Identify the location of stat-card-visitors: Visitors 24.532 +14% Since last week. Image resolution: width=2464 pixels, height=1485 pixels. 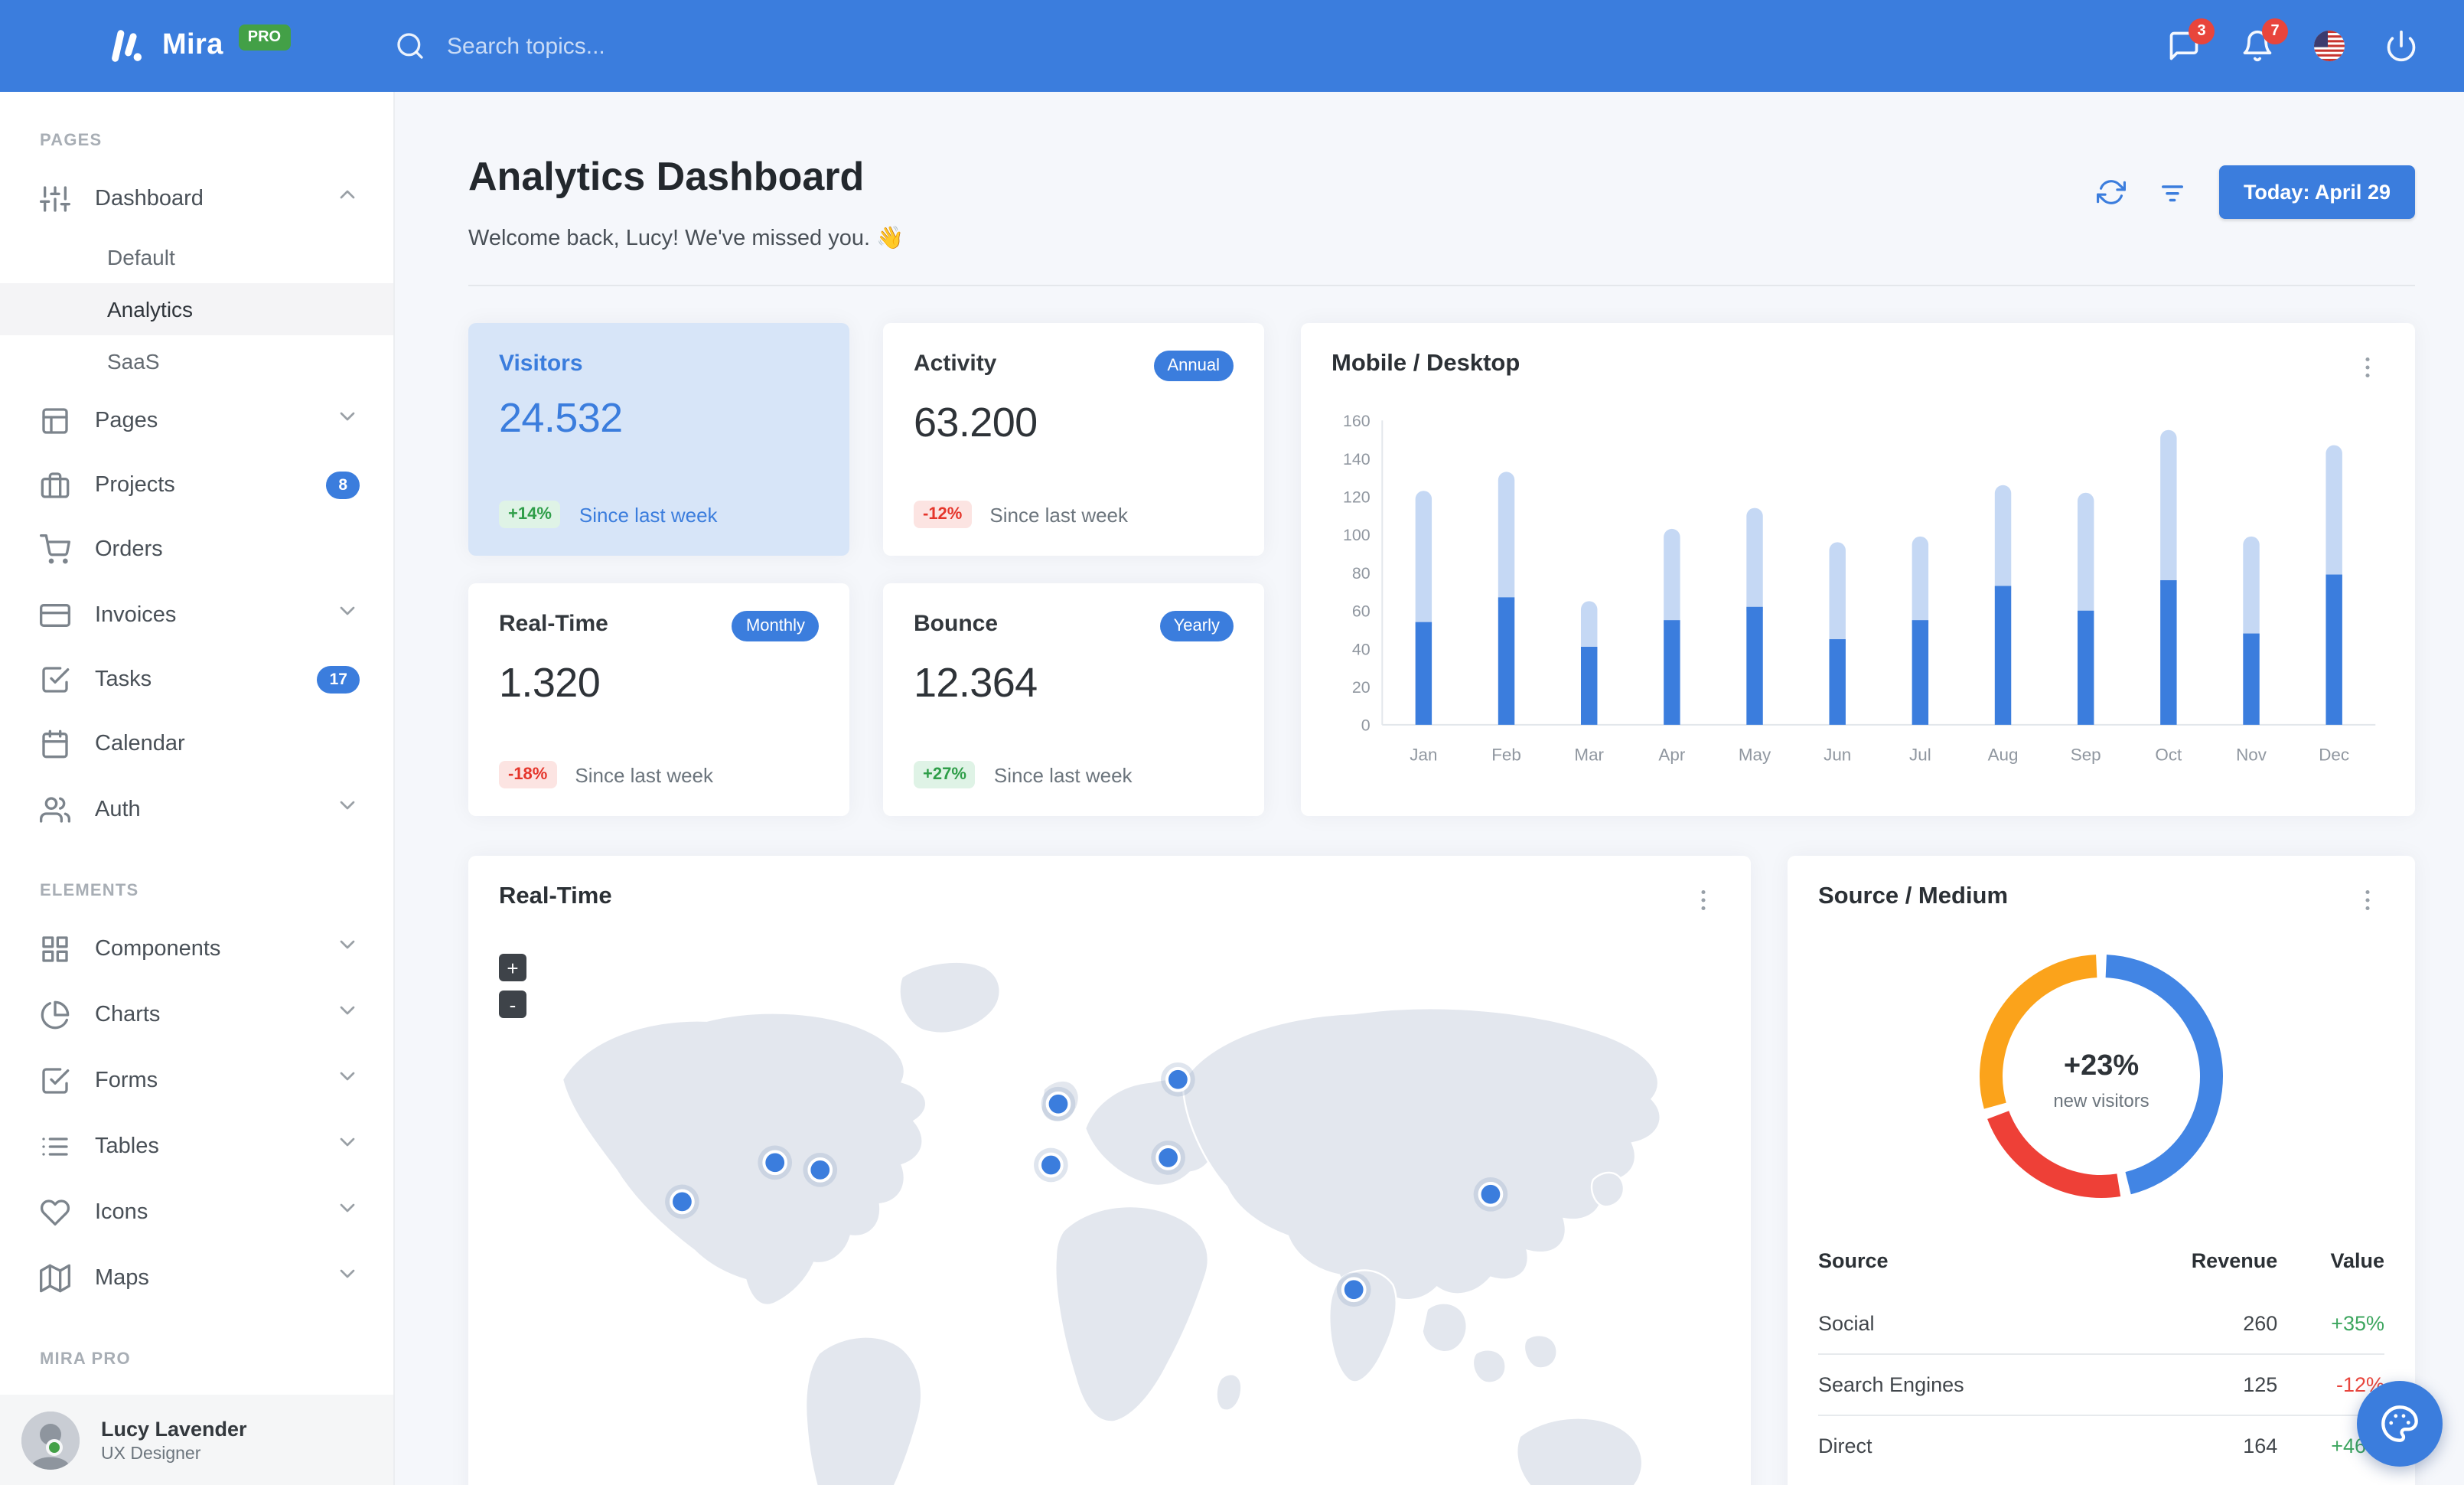
(658, 439).